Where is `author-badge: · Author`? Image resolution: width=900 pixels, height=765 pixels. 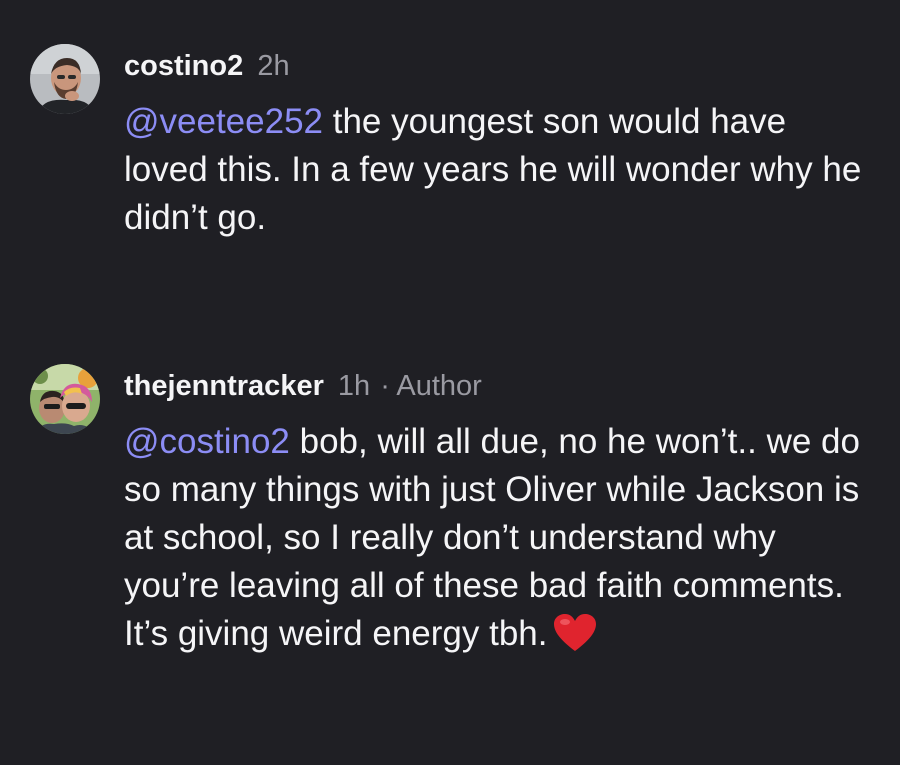
author-badge: · Author is located at coordinates (431, 386).